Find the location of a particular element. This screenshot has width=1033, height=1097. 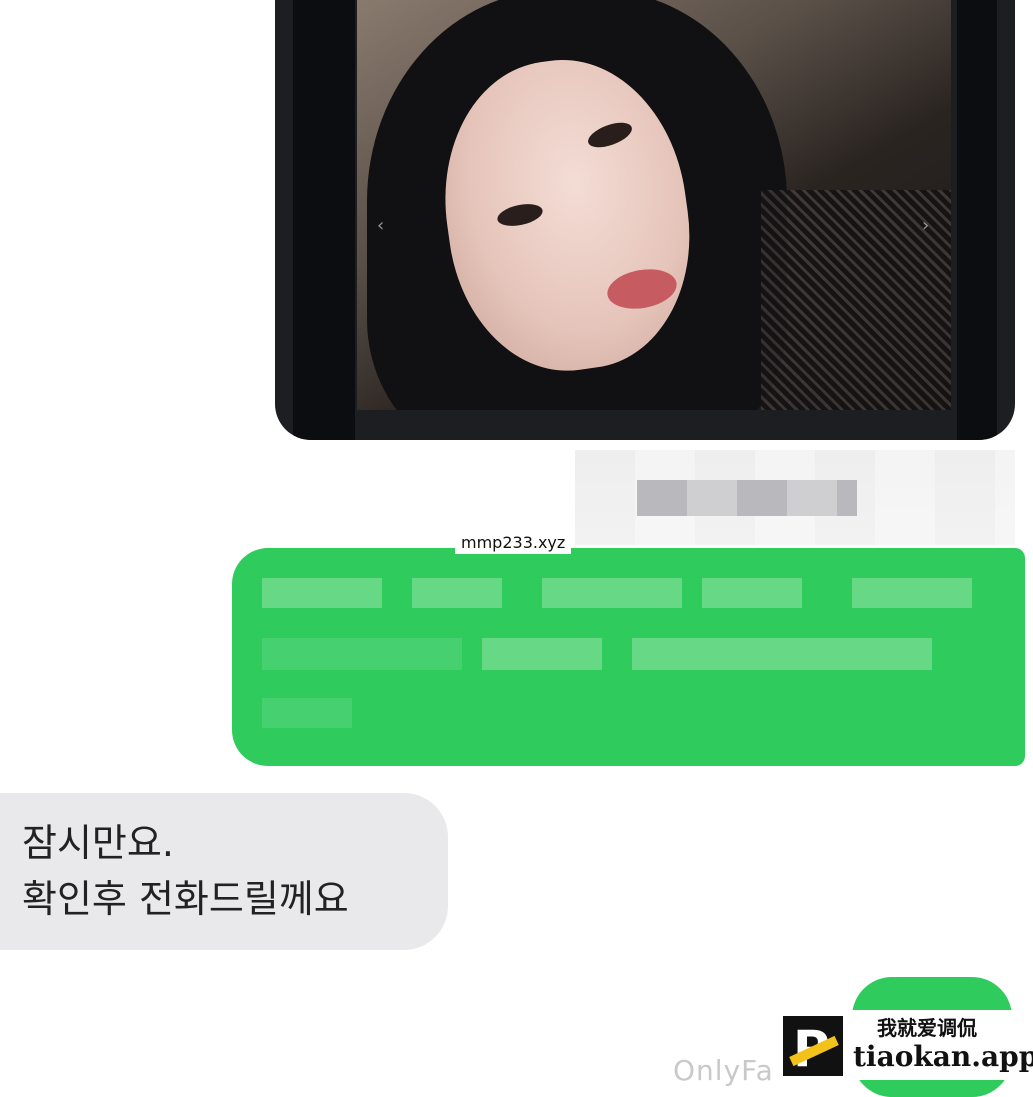

message-line-2: 확인후 전화드릴께요 is located at coordinates (185, 899).